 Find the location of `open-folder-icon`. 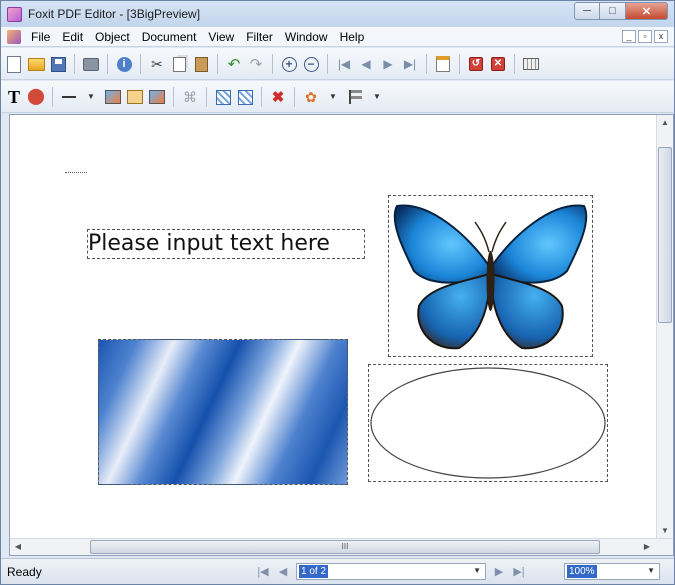

open-folder-icon is located at coordinates (36, 64).